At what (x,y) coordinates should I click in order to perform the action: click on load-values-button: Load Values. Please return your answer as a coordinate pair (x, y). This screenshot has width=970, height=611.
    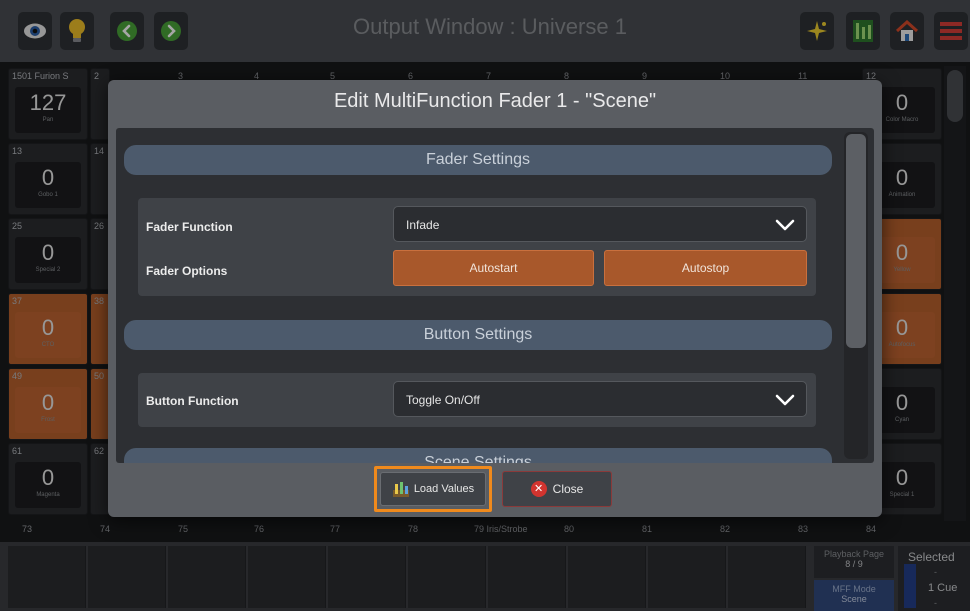
    Looking at the image, I should click on (433, 489).